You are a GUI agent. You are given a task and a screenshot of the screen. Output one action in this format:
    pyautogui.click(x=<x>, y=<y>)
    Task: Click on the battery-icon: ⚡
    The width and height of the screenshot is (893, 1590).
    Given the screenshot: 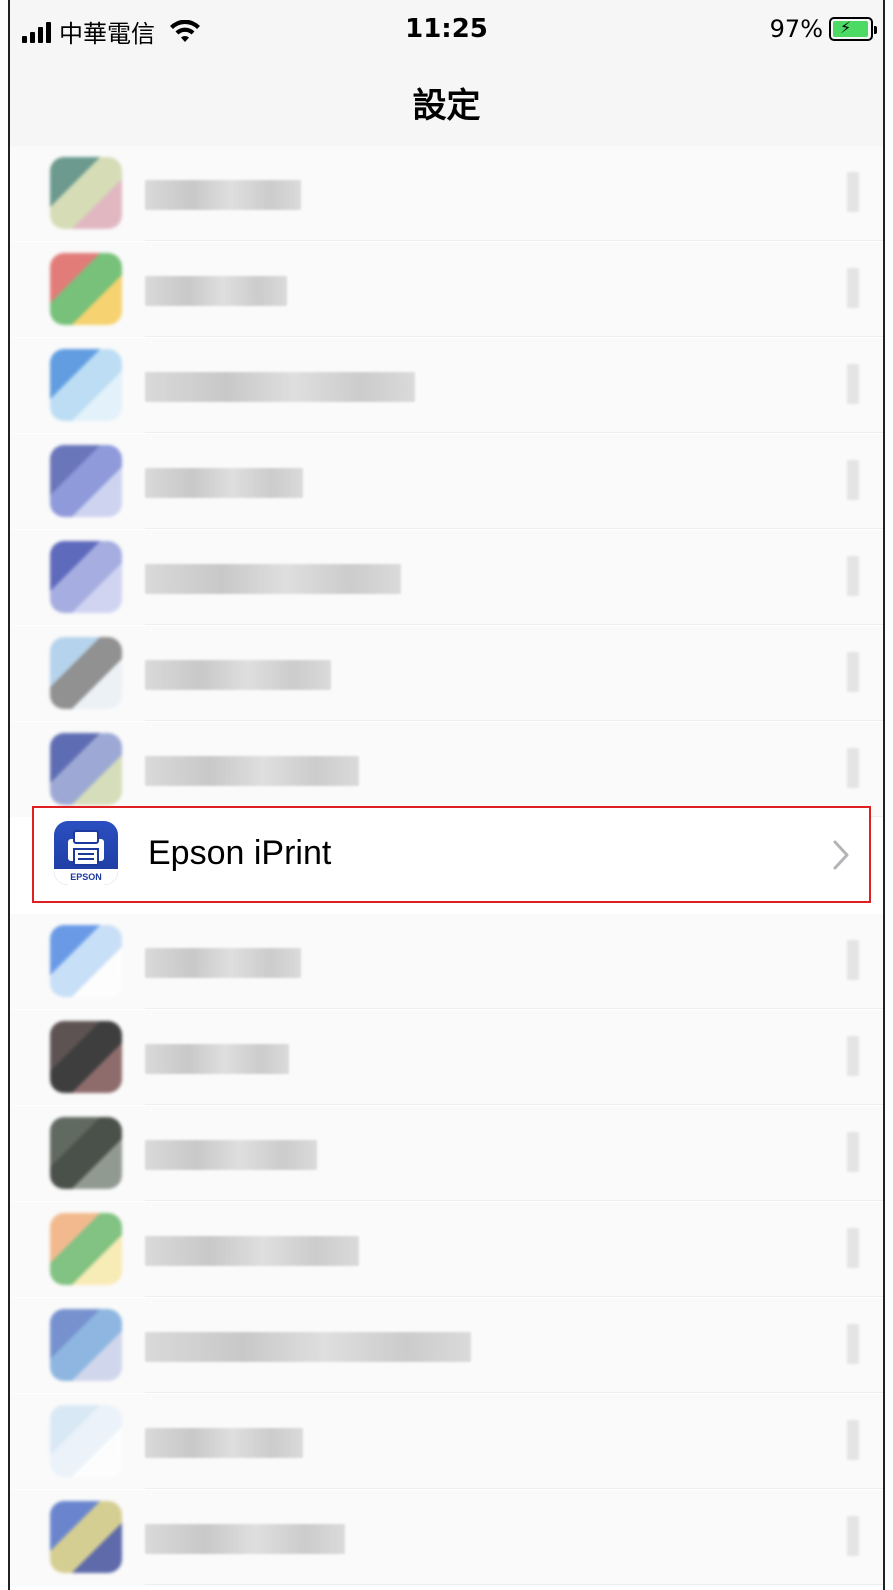 What is the action you would take?
    pyautogui.click(x=853, y=29)
    